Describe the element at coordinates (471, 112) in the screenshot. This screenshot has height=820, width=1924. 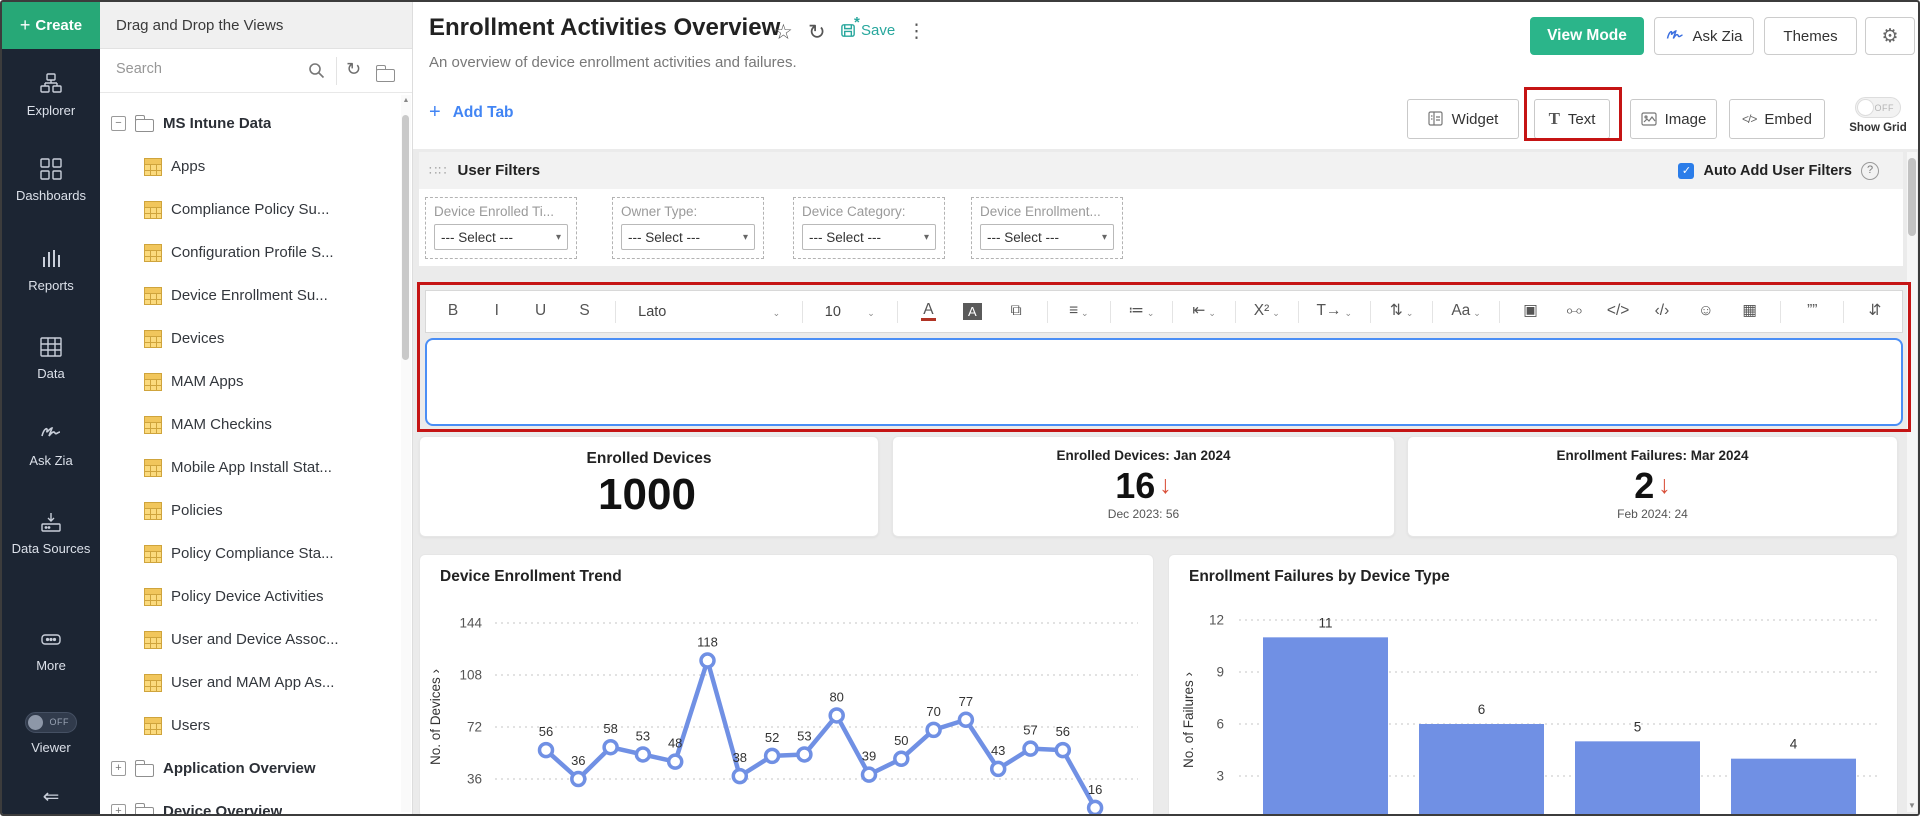
I see `add-tab-button: + Add Tab` at that location.